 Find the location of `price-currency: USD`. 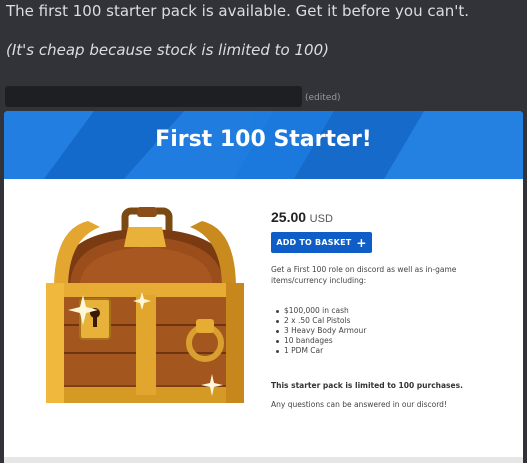

price-currency: USD is located at coordinates (321, 219).